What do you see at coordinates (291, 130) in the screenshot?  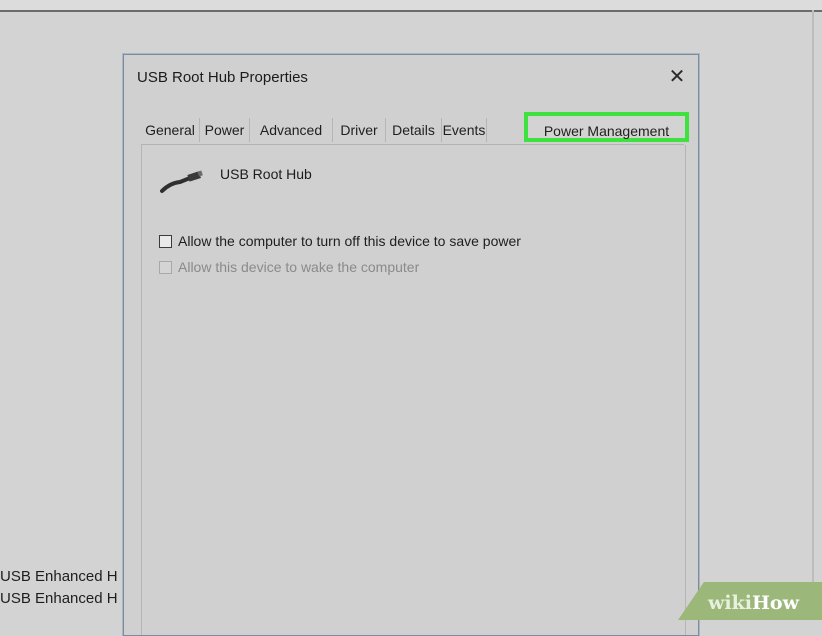 I see `tab-advanced: Advanced` at bounding box center [291, 130].